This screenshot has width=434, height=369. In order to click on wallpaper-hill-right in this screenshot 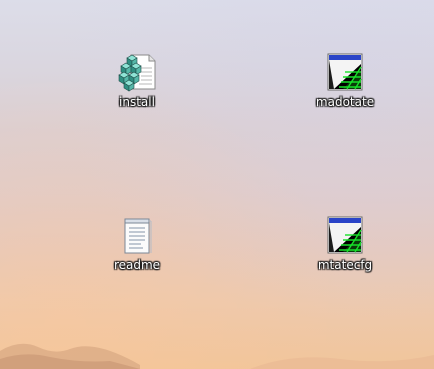, I will do `click(342, 362)`.